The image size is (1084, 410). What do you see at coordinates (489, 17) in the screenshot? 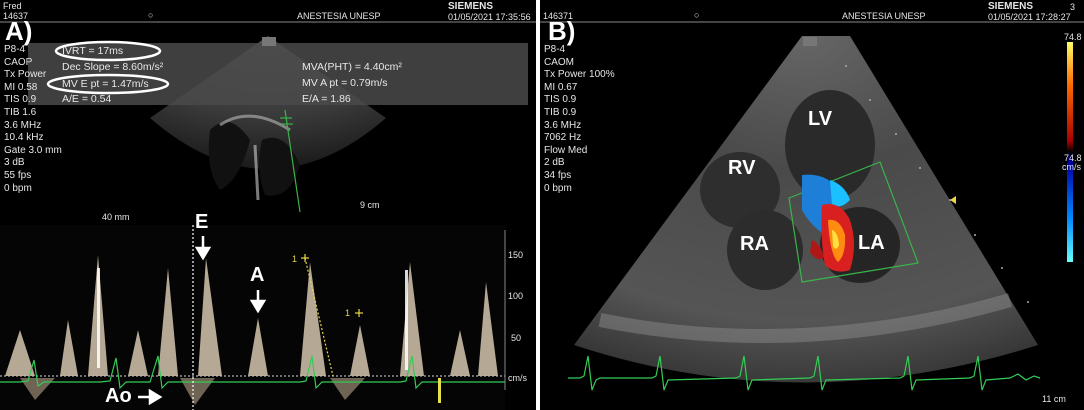
I see `datetime: 01/05/2021 17:35:56` at bounding box center [489, 17].